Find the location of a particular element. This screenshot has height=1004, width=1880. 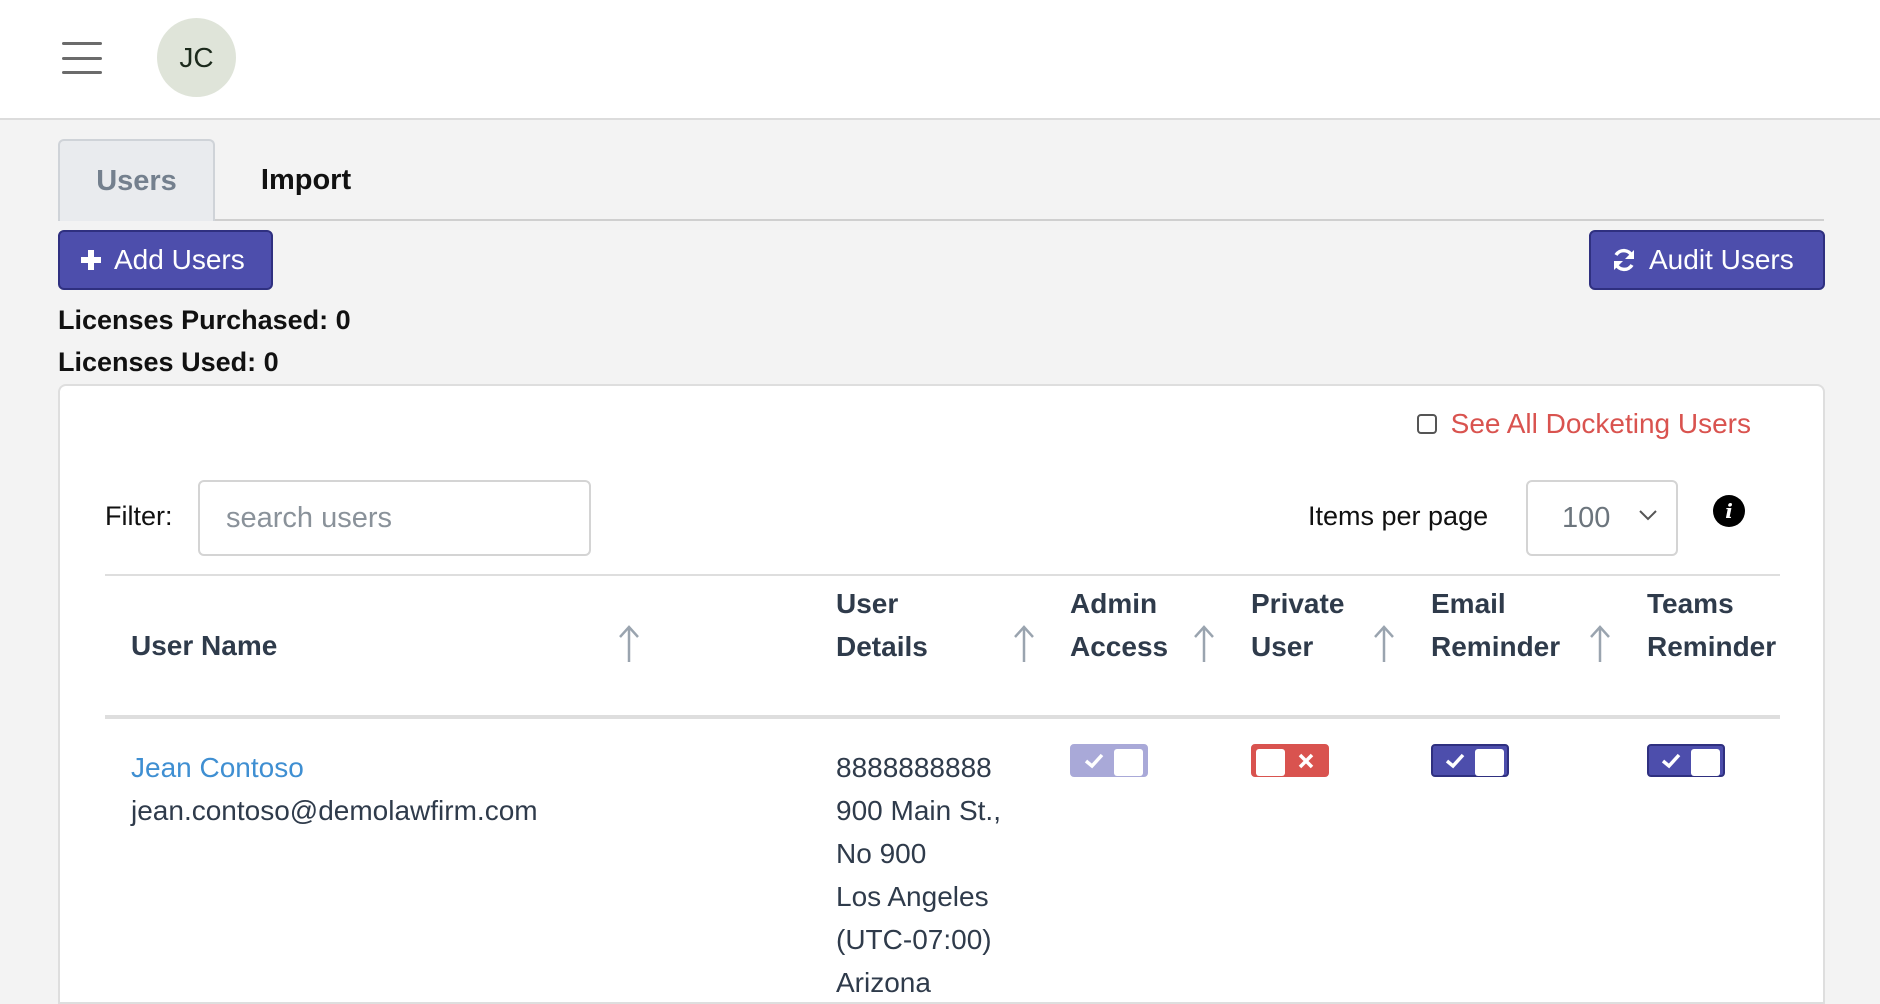

header-divider is located at coordinates (942, 717).